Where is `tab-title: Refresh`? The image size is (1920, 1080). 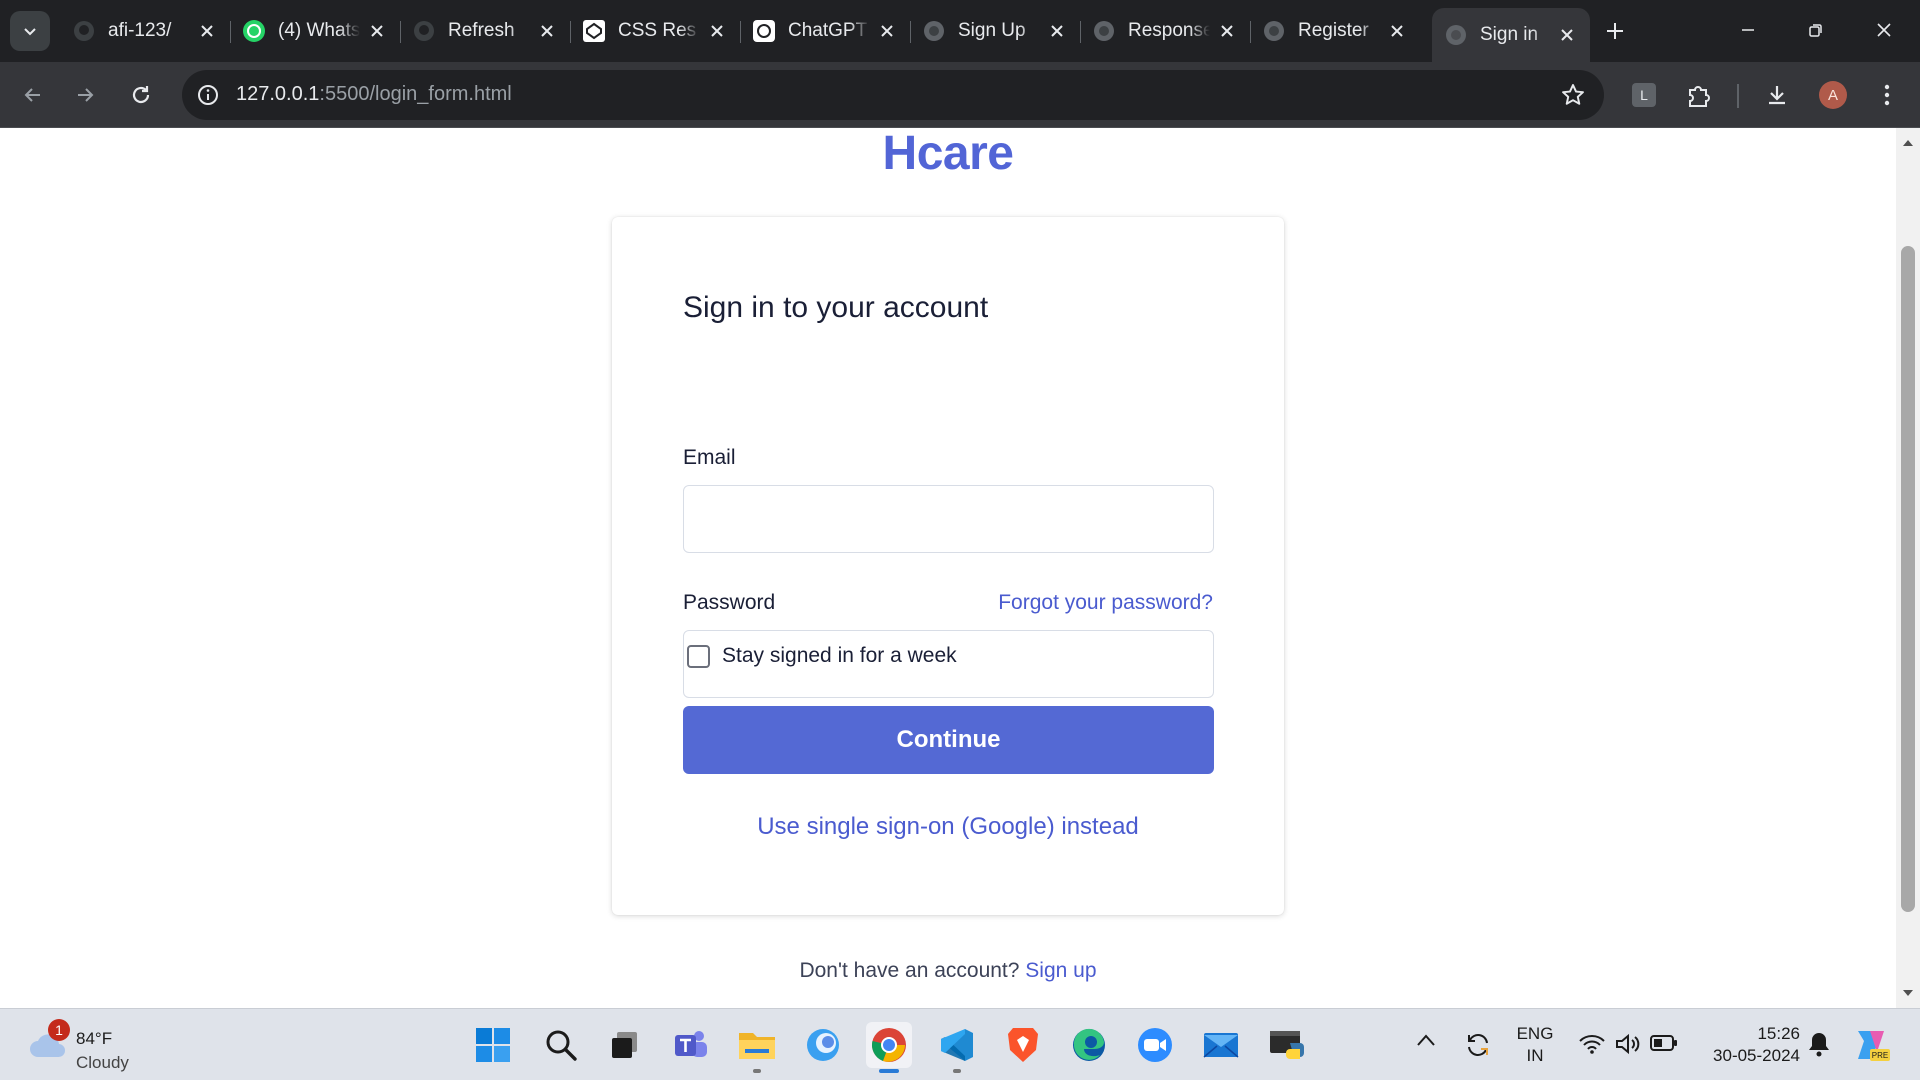
tab-title: Refresh is located at coordinates (481, 30).